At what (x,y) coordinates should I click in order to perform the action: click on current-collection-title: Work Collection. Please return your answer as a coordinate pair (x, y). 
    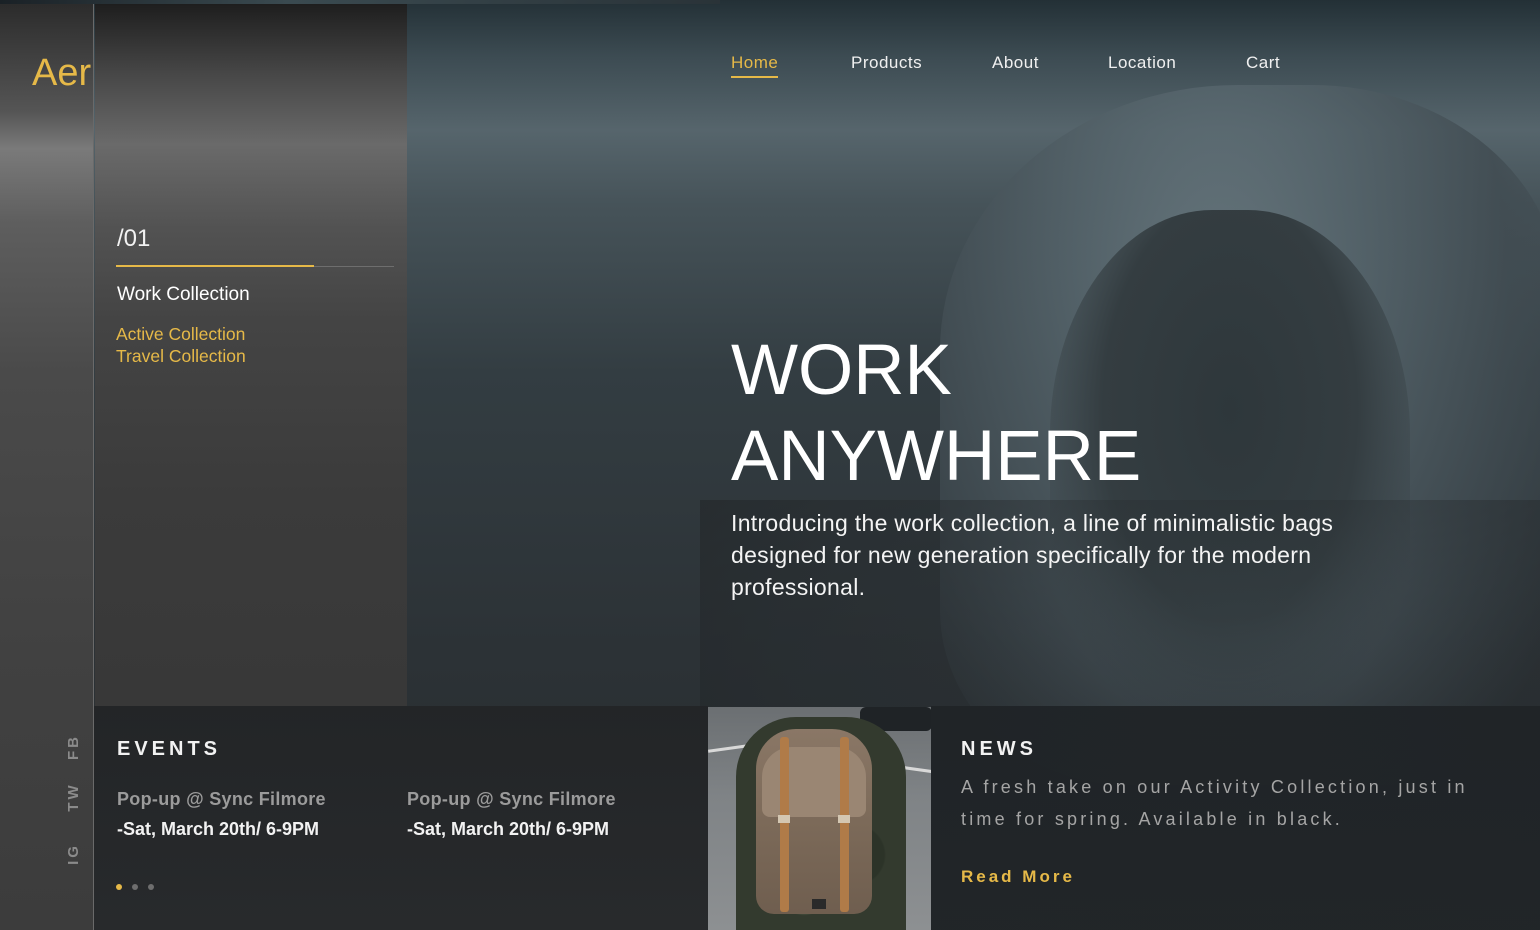
    Looking at the image, I should click on (183, 294).